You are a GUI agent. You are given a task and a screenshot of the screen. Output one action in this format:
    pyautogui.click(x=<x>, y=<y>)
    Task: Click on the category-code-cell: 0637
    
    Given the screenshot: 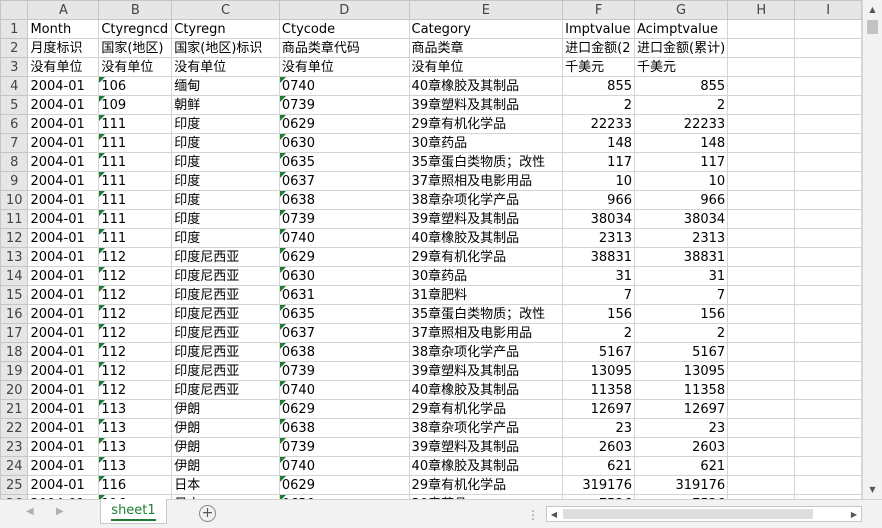 What is the action you would take?
    pyautogui.click(x=344, y=333)
    